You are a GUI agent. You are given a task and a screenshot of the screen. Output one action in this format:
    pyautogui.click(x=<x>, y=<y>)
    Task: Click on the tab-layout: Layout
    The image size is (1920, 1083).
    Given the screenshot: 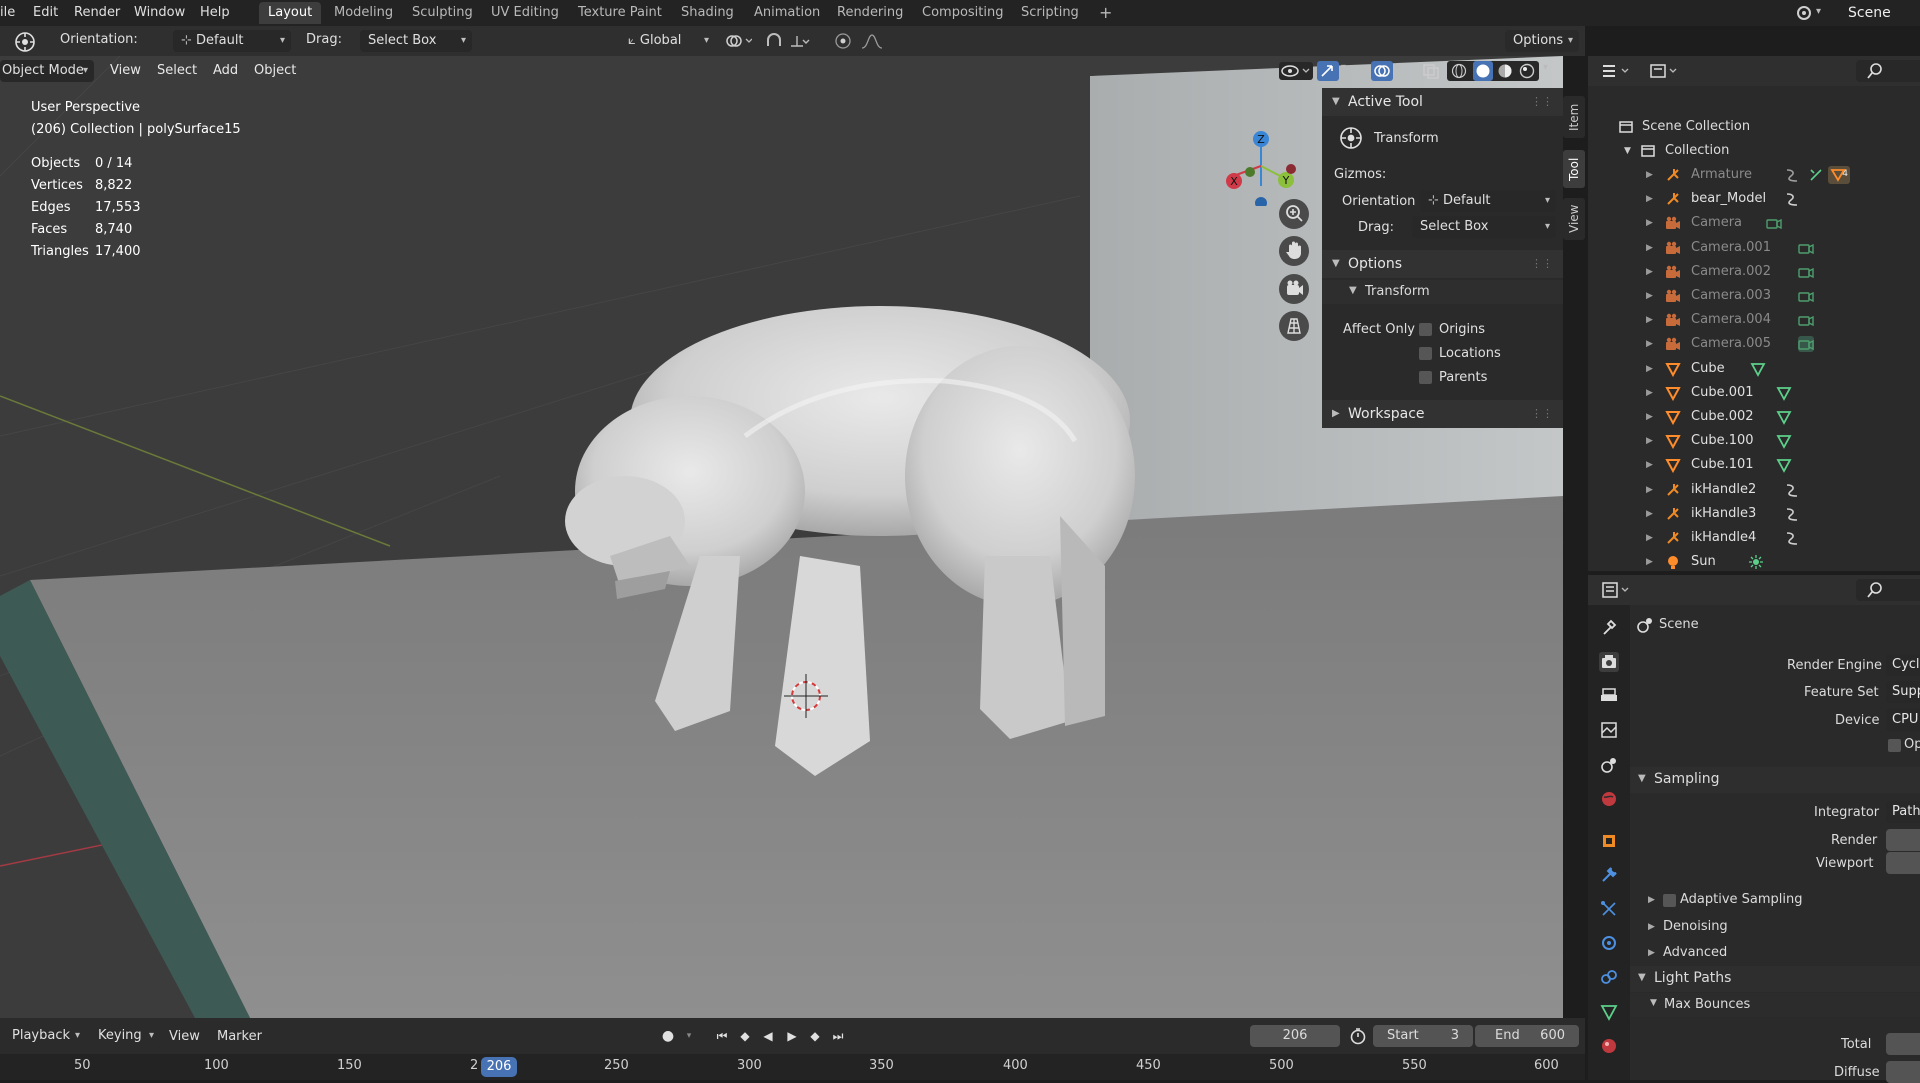 What is the action you would take?
    pyautogui.click(x=290, y=13)
    